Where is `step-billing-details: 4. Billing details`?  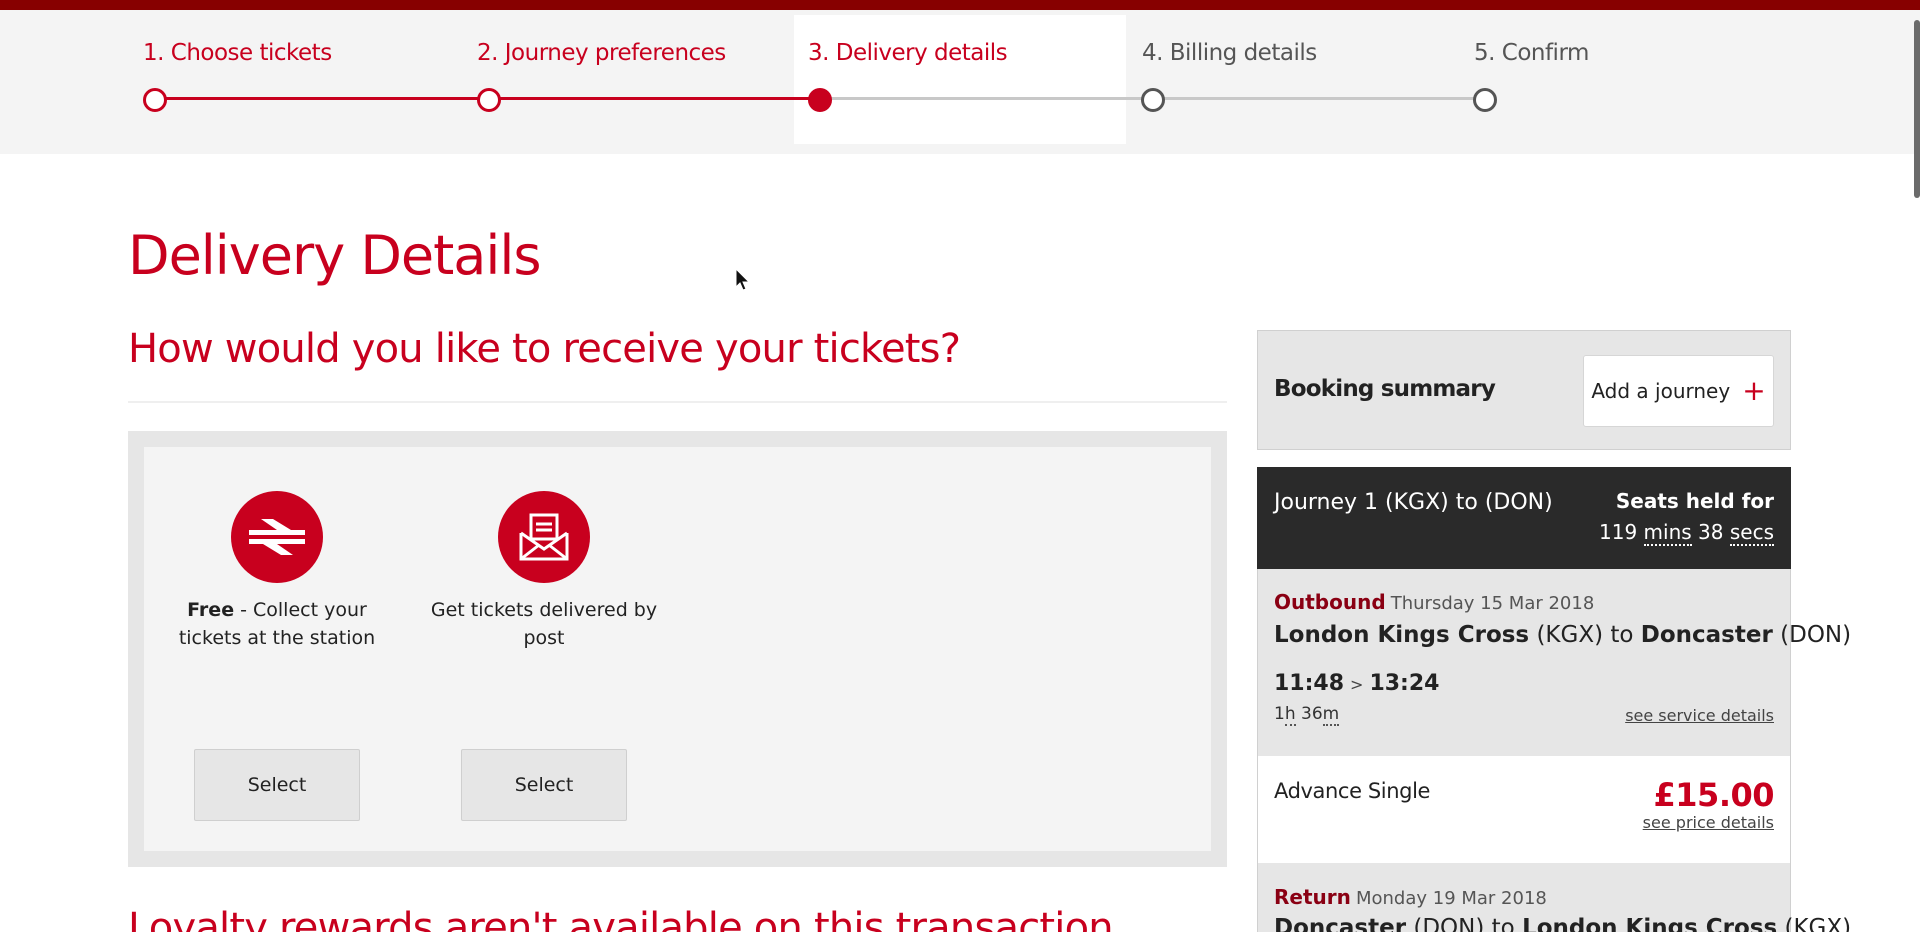
step-billing-details: 4. Billing details is located at coordinates (1229, 53).